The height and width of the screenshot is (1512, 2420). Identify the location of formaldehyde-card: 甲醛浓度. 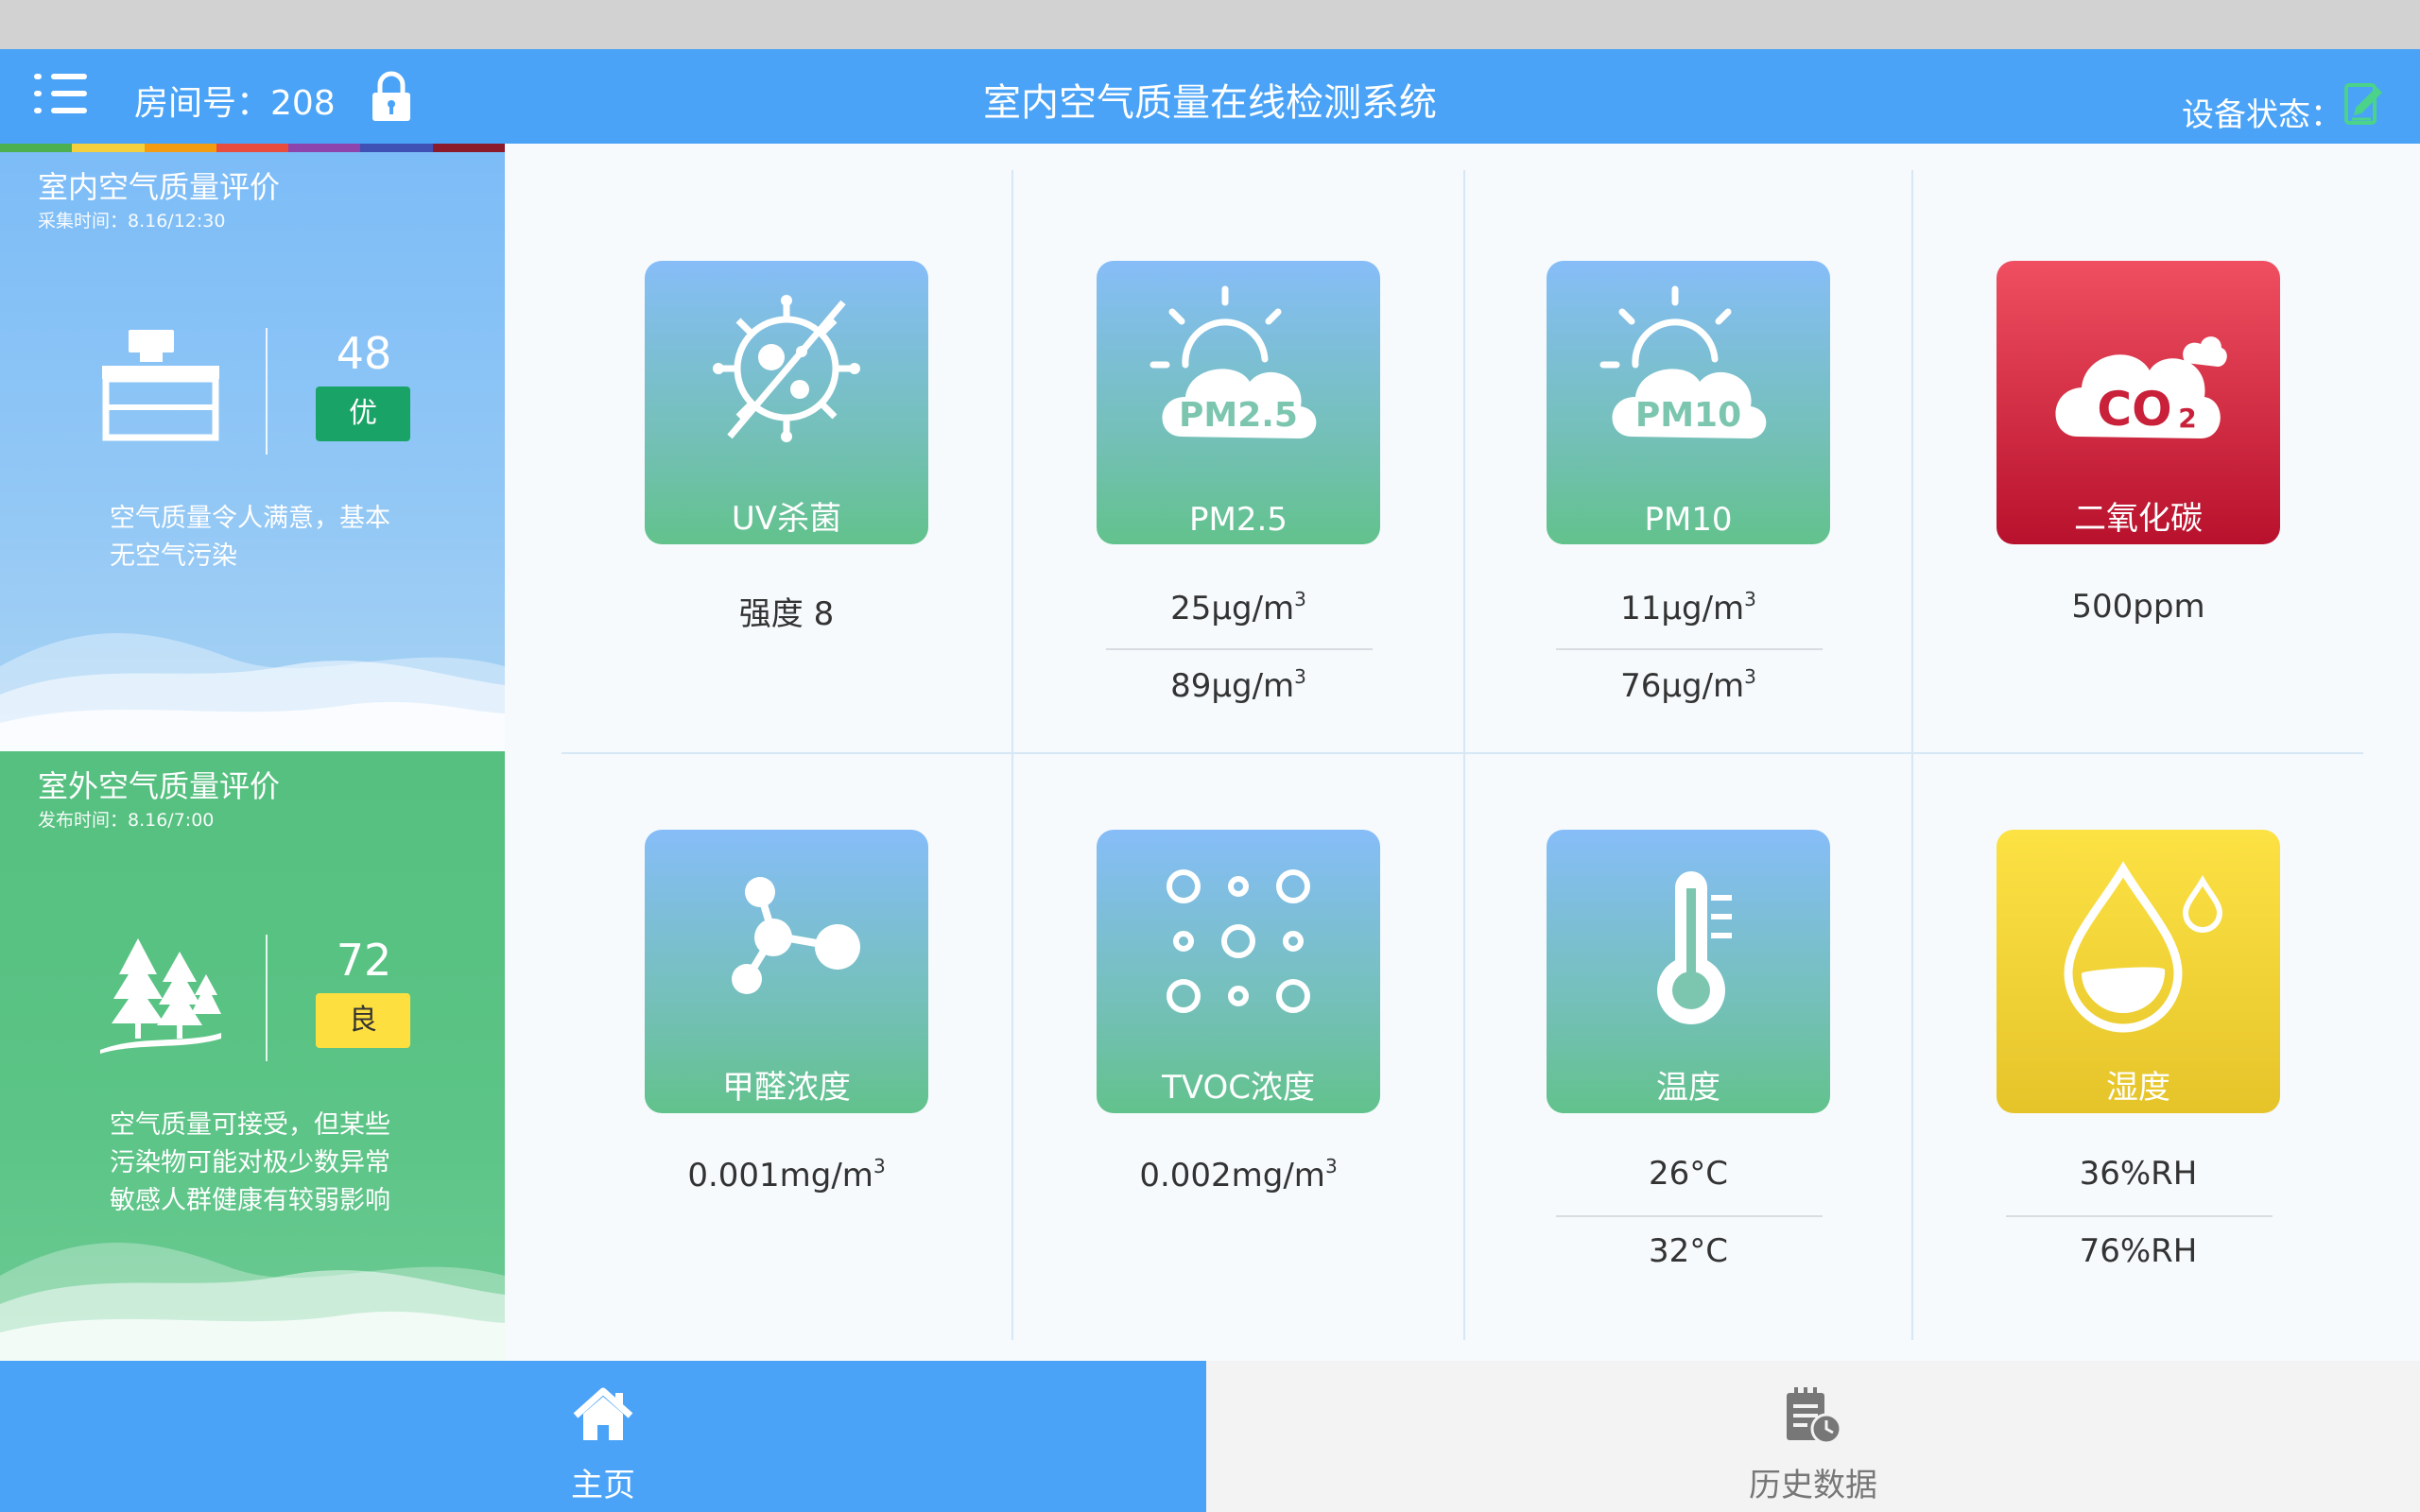
(786, 971).